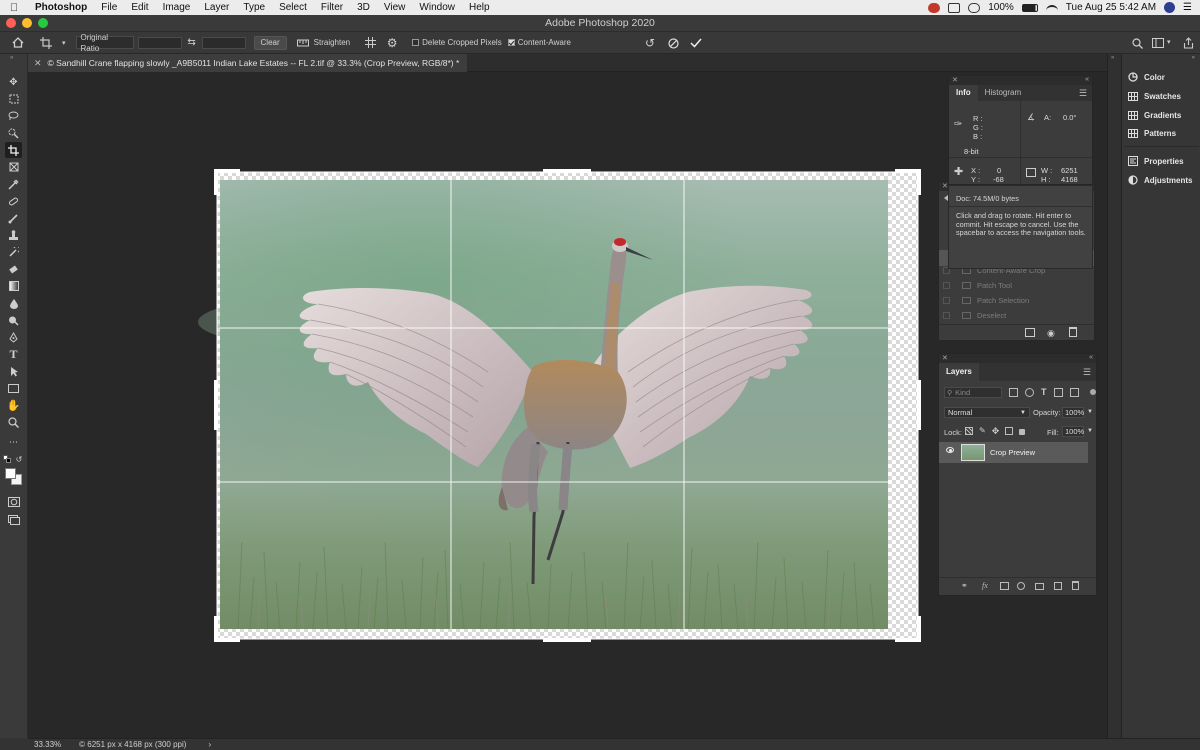 The width and height of the screenshot is (1200, 750). Describe the element at coordinates (1154, 115) in the screenshot. I see `gradients-panel-button: Gradients` at that location.